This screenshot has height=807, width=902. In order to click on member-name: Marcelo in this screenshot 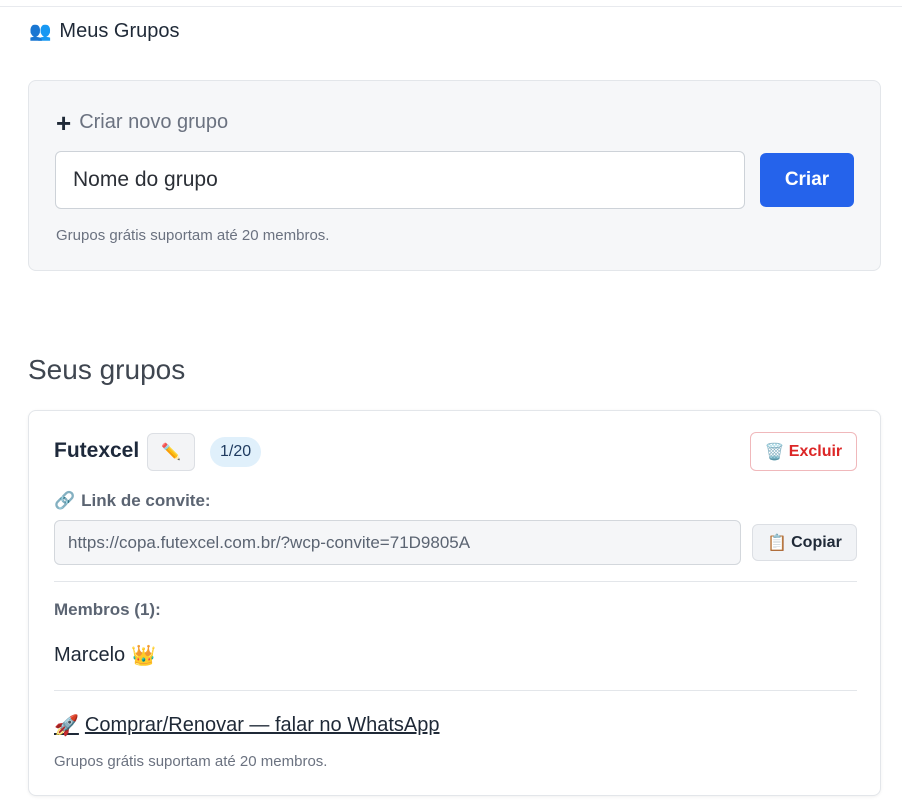, I will do `click(90, 655)`.